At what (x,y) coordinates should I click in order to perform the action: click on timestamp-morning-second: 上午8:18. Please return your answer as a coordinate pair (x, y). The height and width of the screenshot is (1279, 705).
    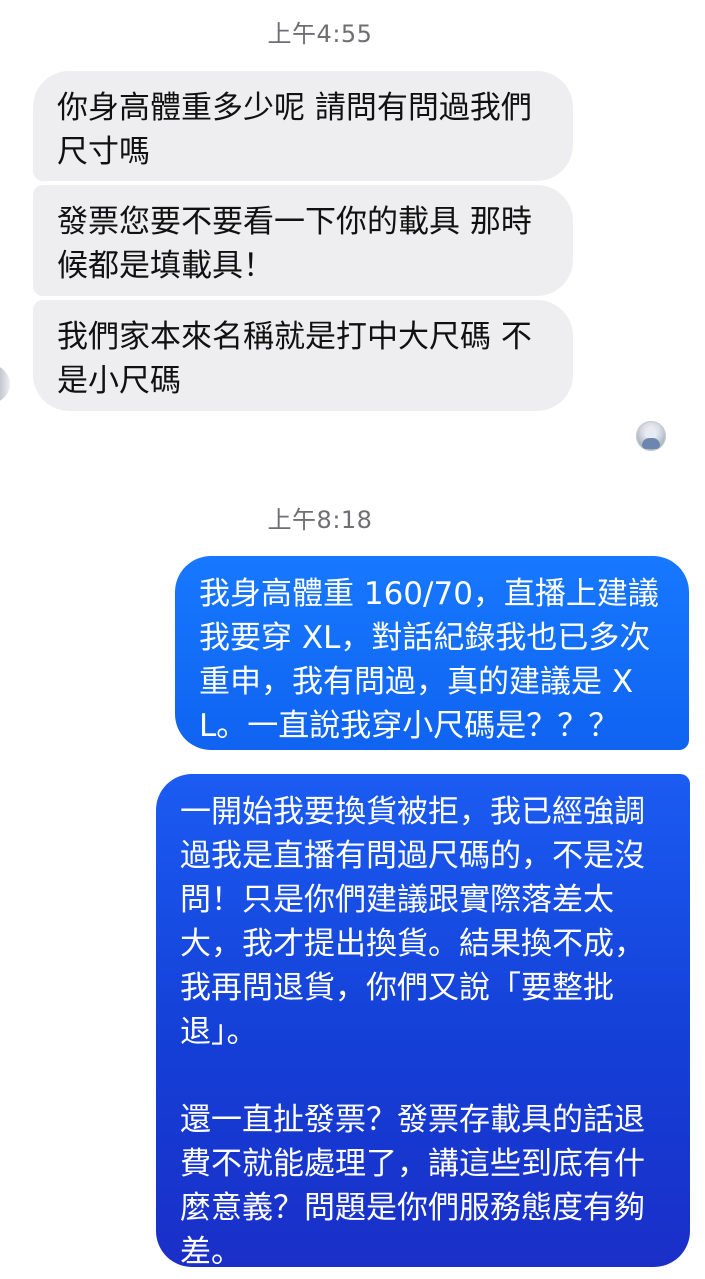
    Looking at the image, I should click on (320, 520).